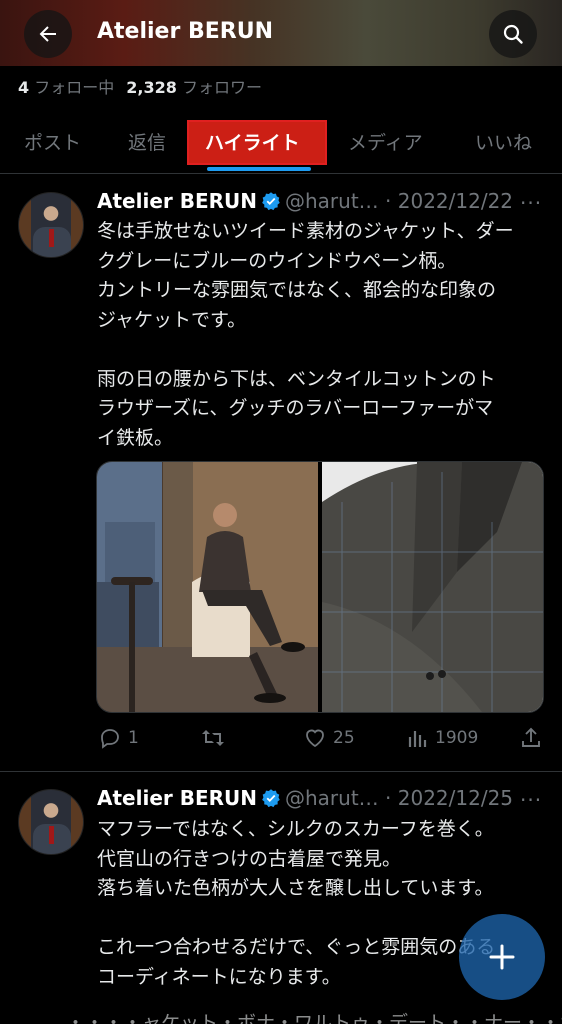 Image resolution: width=562 pixels, height=1024 pixels. I want to click on share-button, so click(531, 738).